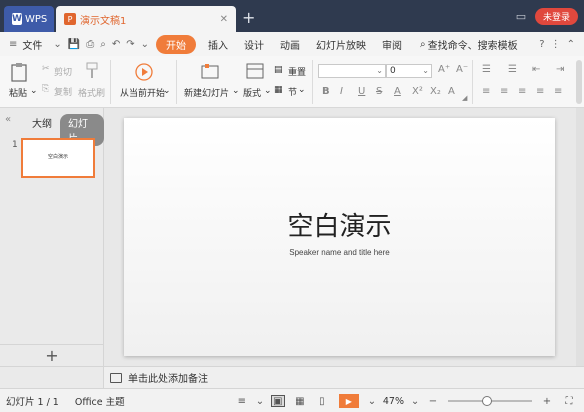 Image resolution: width=584 pixels, height=412 pixels. Describe the element at coordinates (302, 90) in the screenshot. I see `section-dropdown-icon: ⌄` at that location.